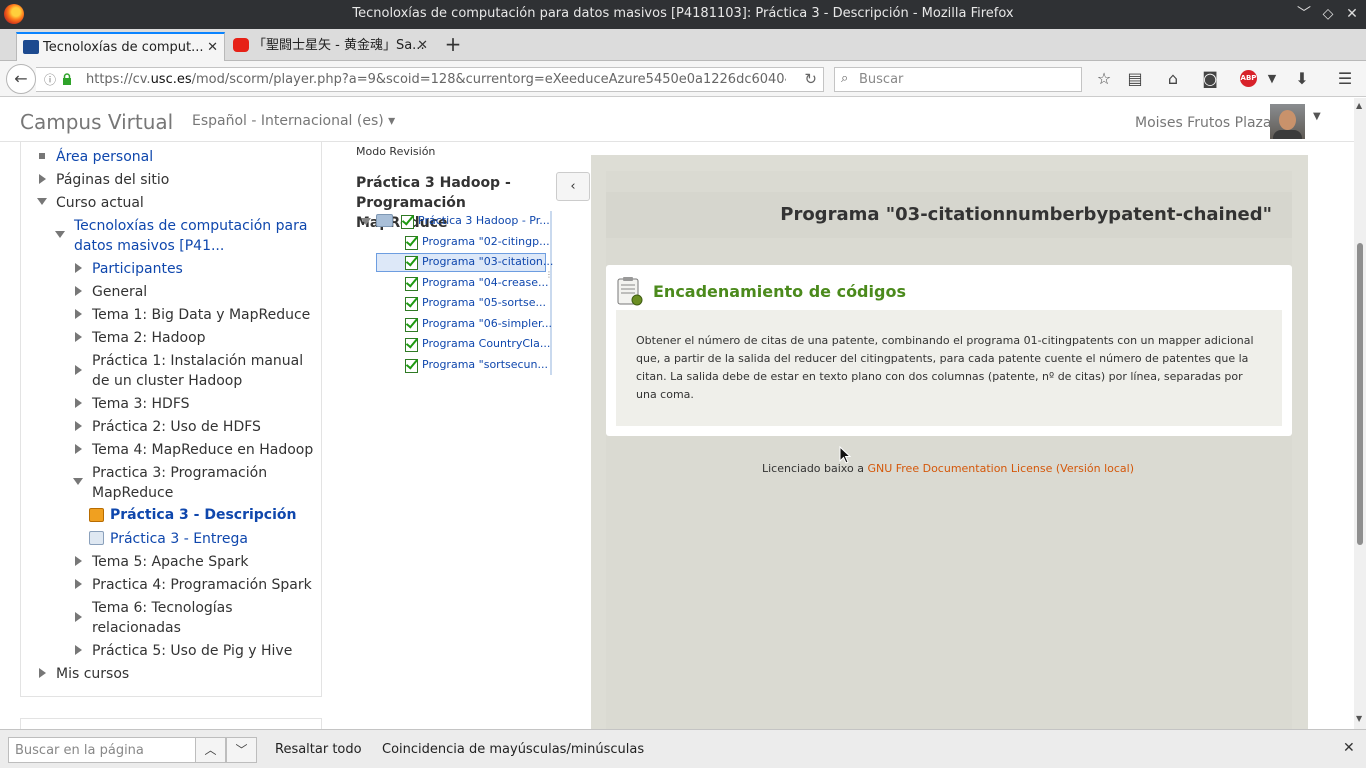  I want to click on find-input: Buscar en la página, so click(102, 750).